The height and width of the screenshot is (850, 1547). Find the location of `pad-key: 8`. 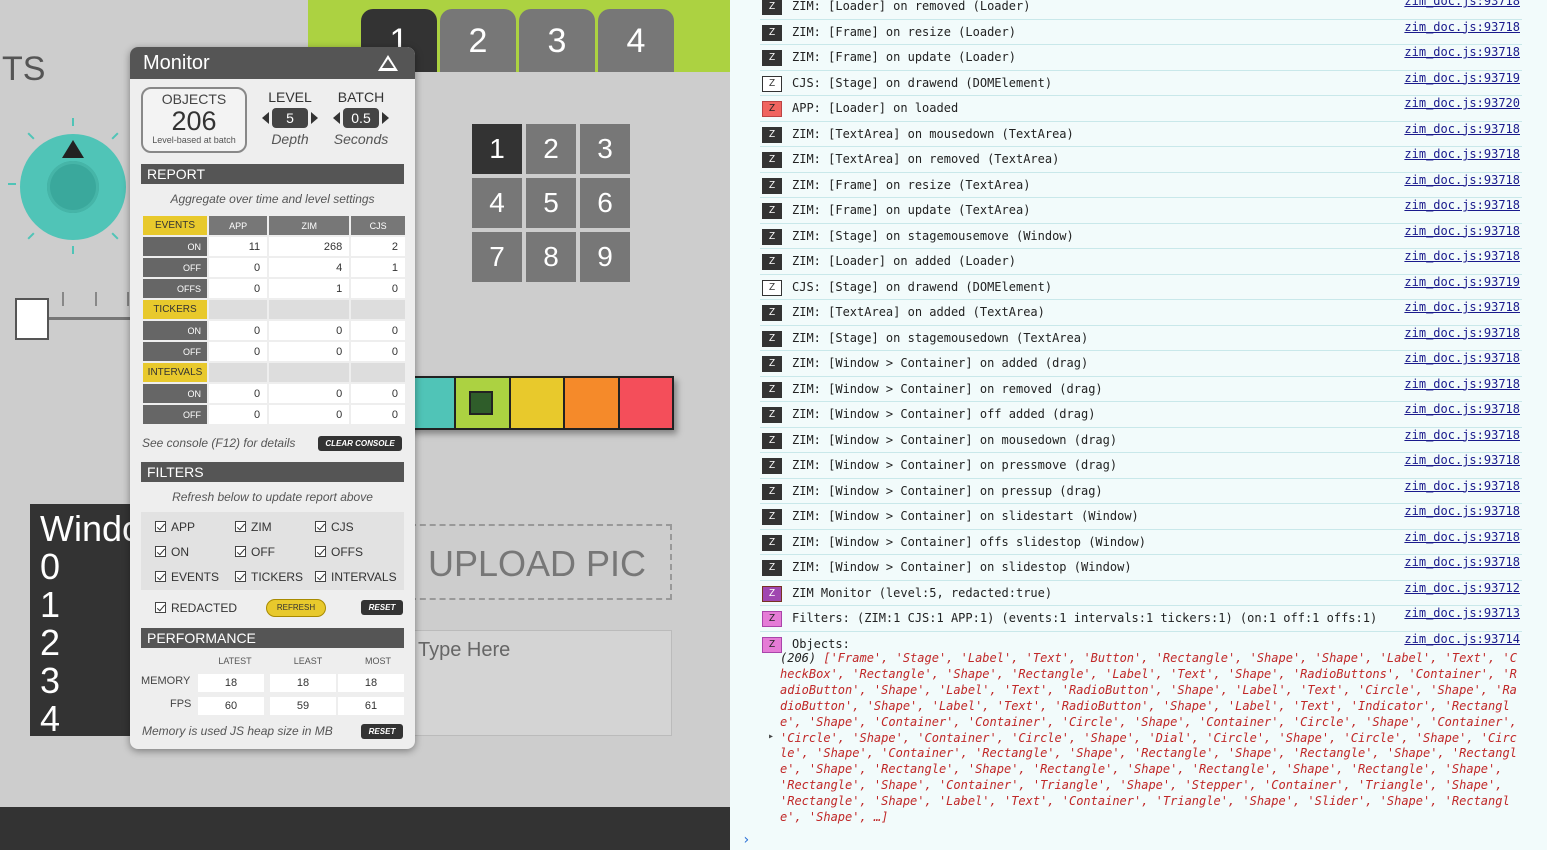

pad-key: 8 is located at coordinates (551, 257).